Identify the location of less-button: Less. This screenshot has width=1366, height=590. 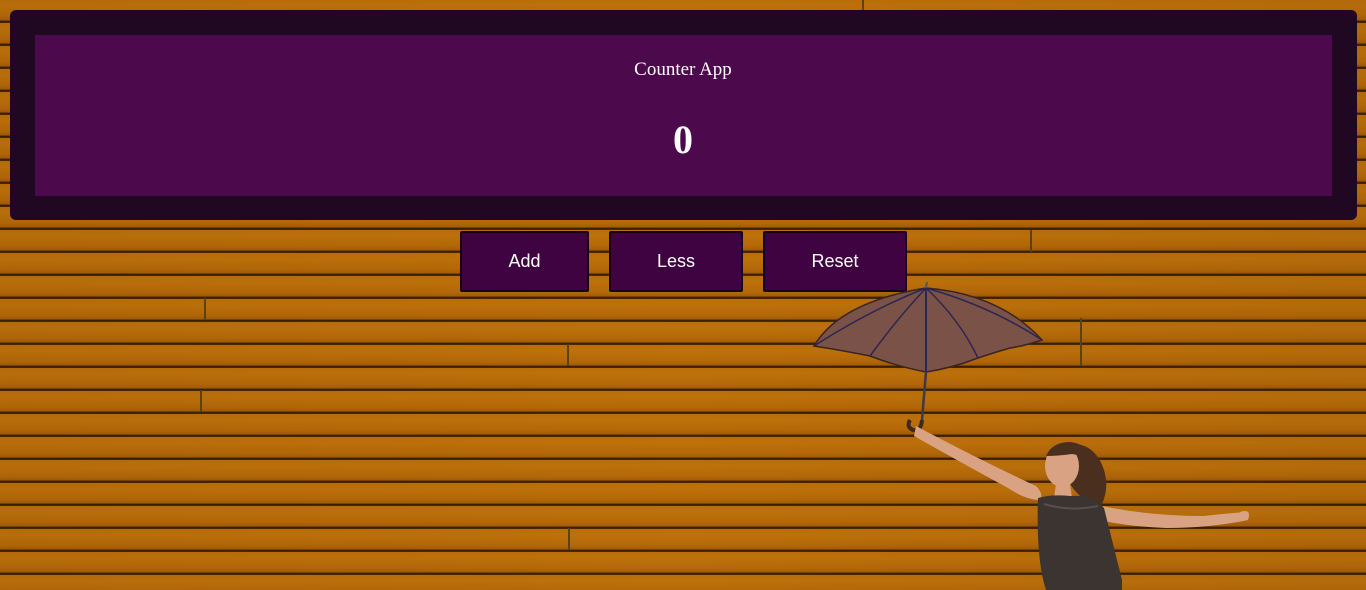
(676, 261).